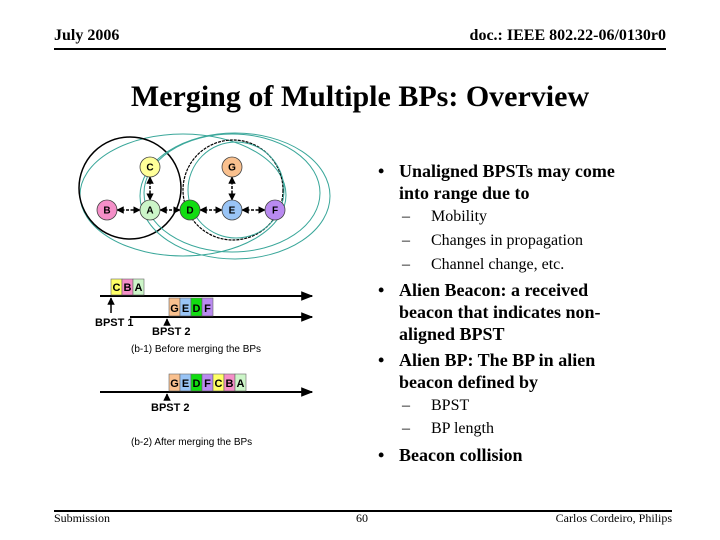 The image size is (720, 540). I want to click on node-C: C, so click(150, 167).